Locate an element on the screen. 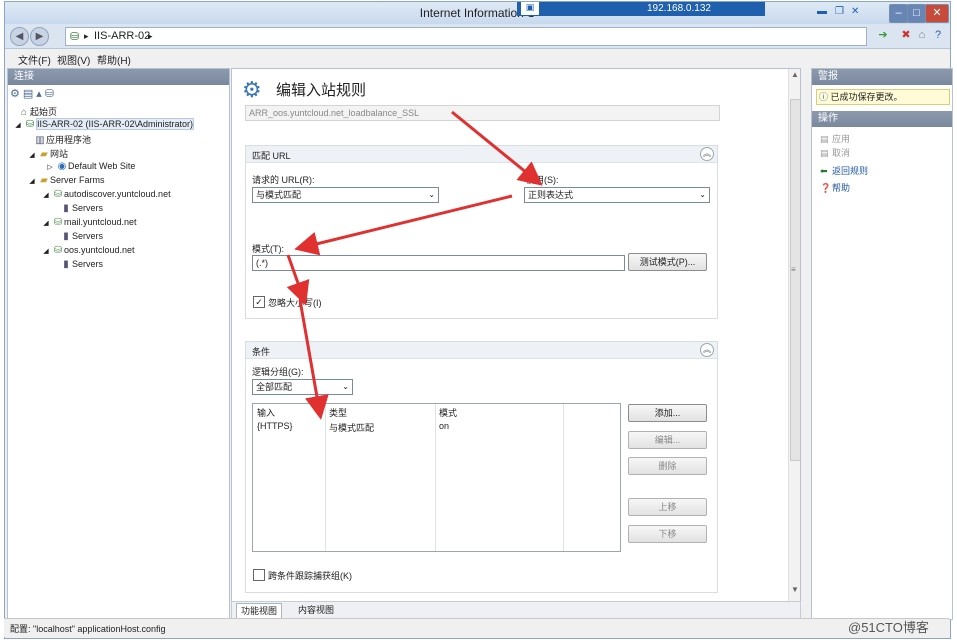  scroll-thumb is located at coordinates (795, 280).